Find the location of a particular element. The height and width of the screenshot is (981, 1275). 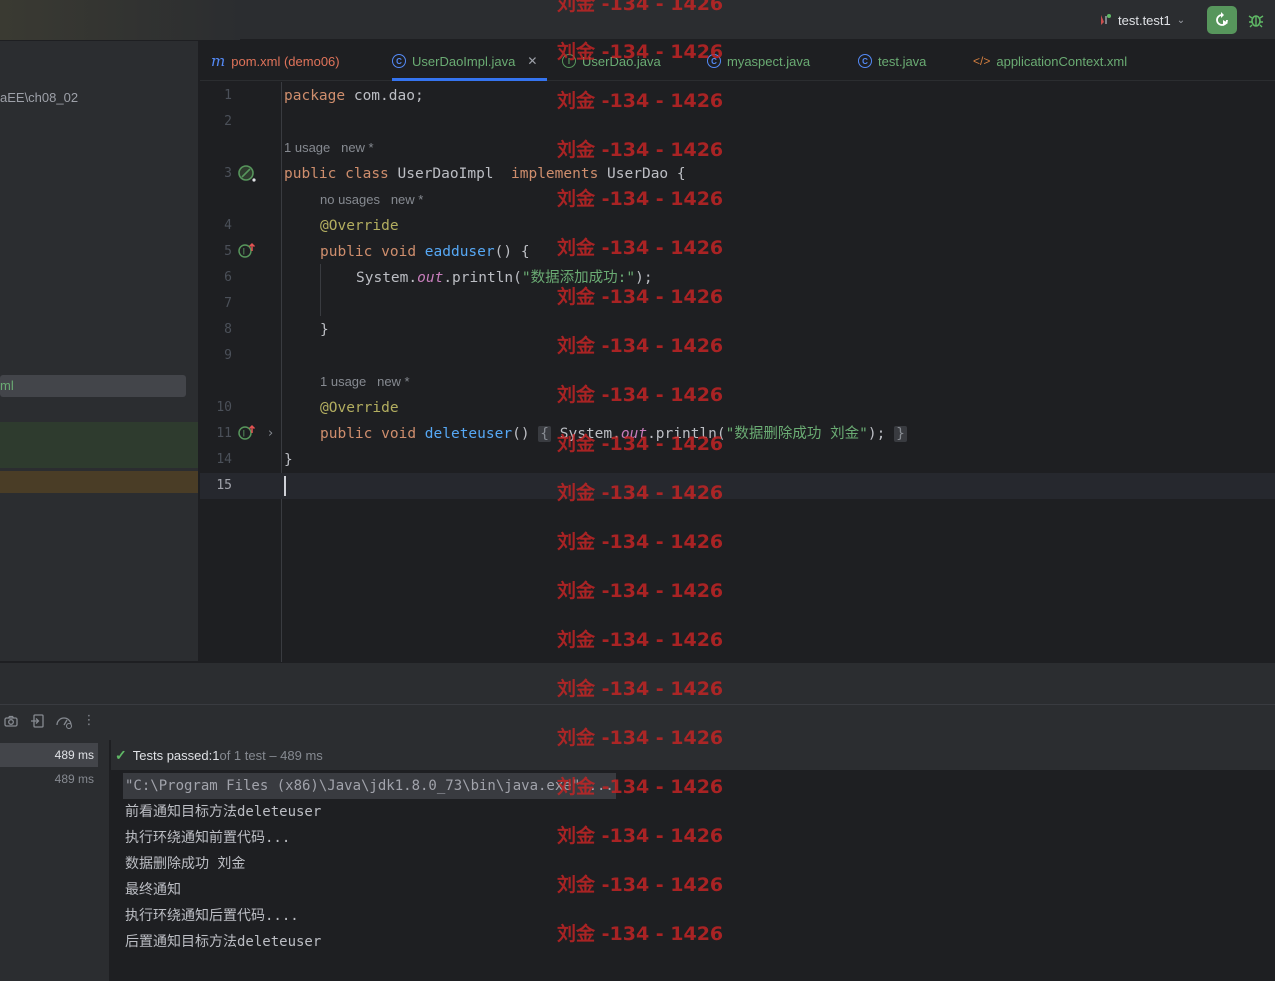

tab-label: test.java is located at coordinates (902, 61).